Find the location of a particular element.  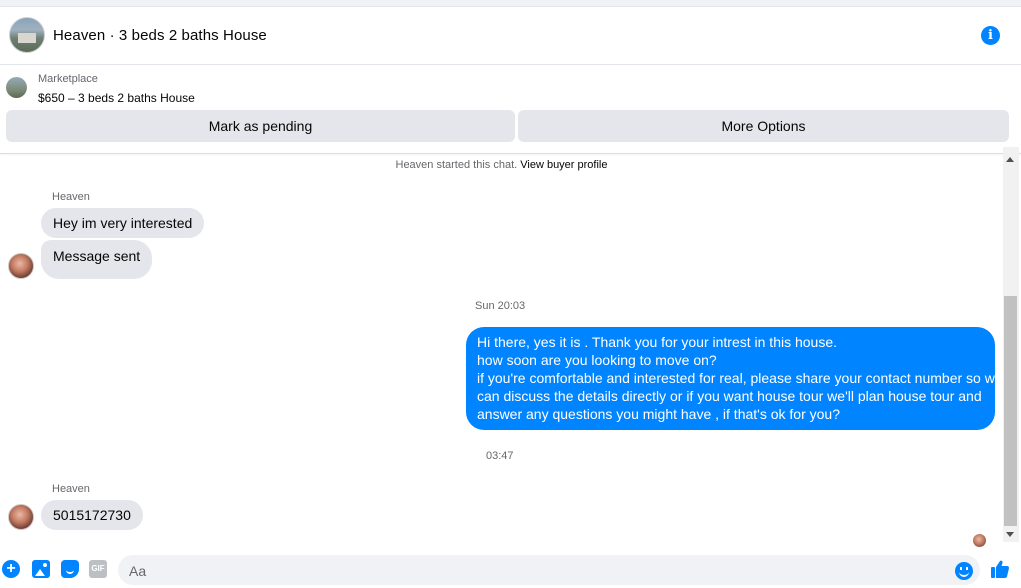

listing-avatar is located at coordinates (27, 35).